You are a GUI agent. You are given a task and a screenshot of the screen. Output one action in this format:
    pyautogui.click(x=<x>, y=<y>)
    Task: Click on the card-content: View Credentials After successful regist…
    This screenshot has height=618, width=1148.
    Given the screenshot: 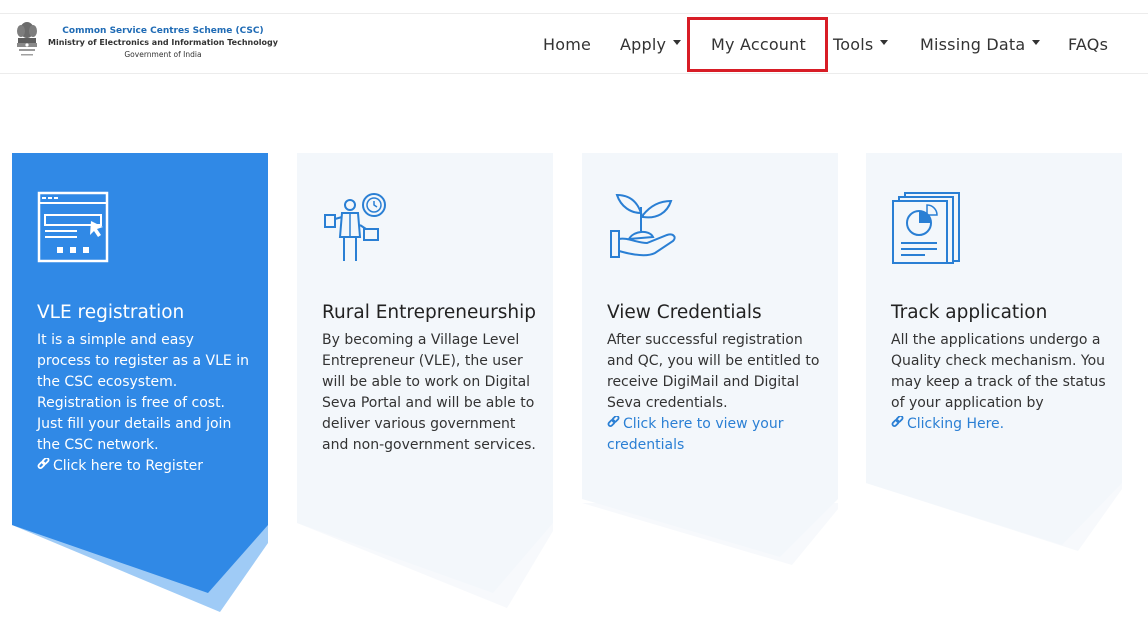 What is the action you would take?
    pyautogui.click(x=714, y=323)
    